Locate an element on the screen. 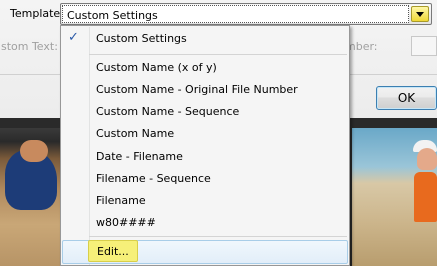  chevron-down-icon is located at coordinates (420, 14).